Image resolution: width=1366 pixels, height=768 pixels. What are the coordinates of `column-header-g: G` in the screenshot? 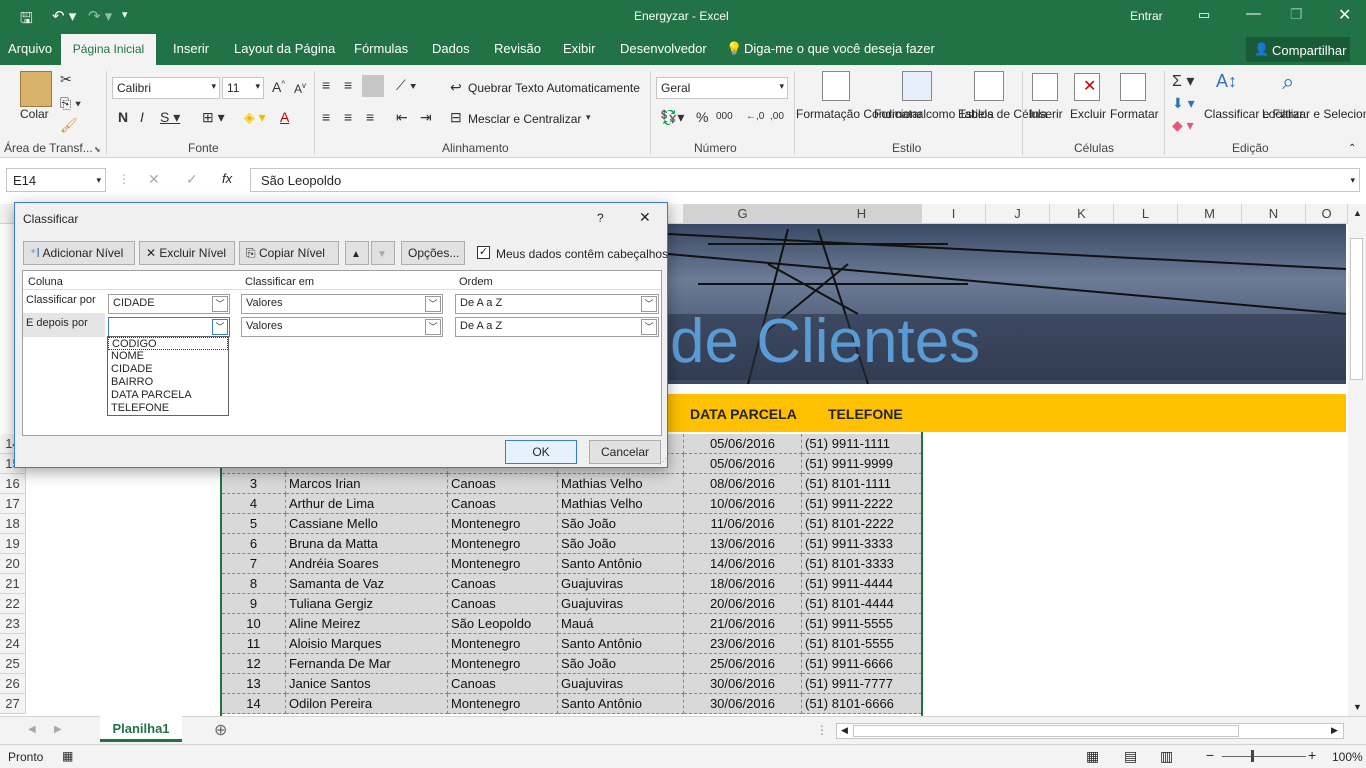 It's located at (743, 214).